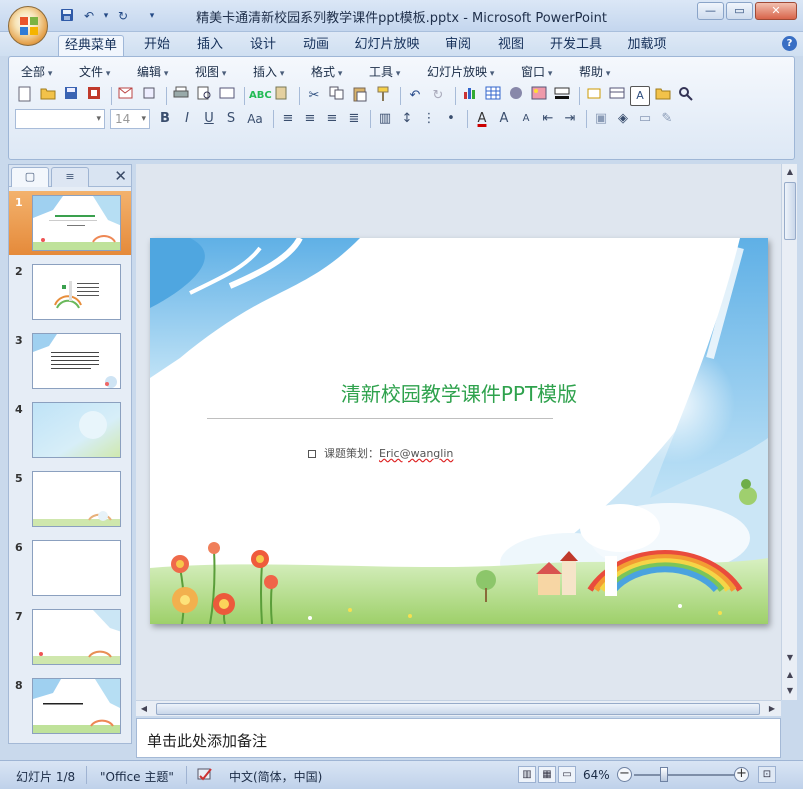 The width and height of the screenshot is (803, 789). Describe the element at coordinates (741, 774) in the screenshot. I see `zoom-in-icon: +` at that location.